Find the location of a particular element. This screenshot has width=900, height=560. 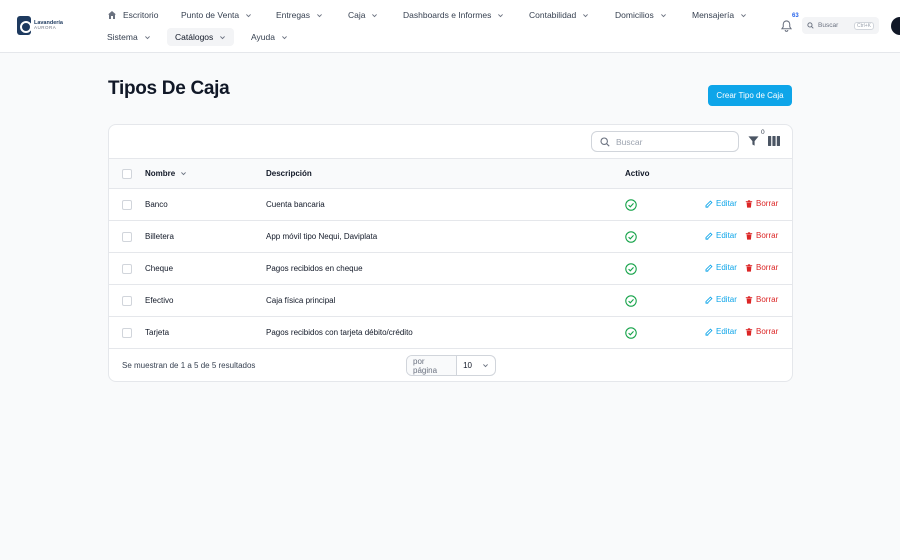

column-header-label: Activo is located at coordinates (637, 173).